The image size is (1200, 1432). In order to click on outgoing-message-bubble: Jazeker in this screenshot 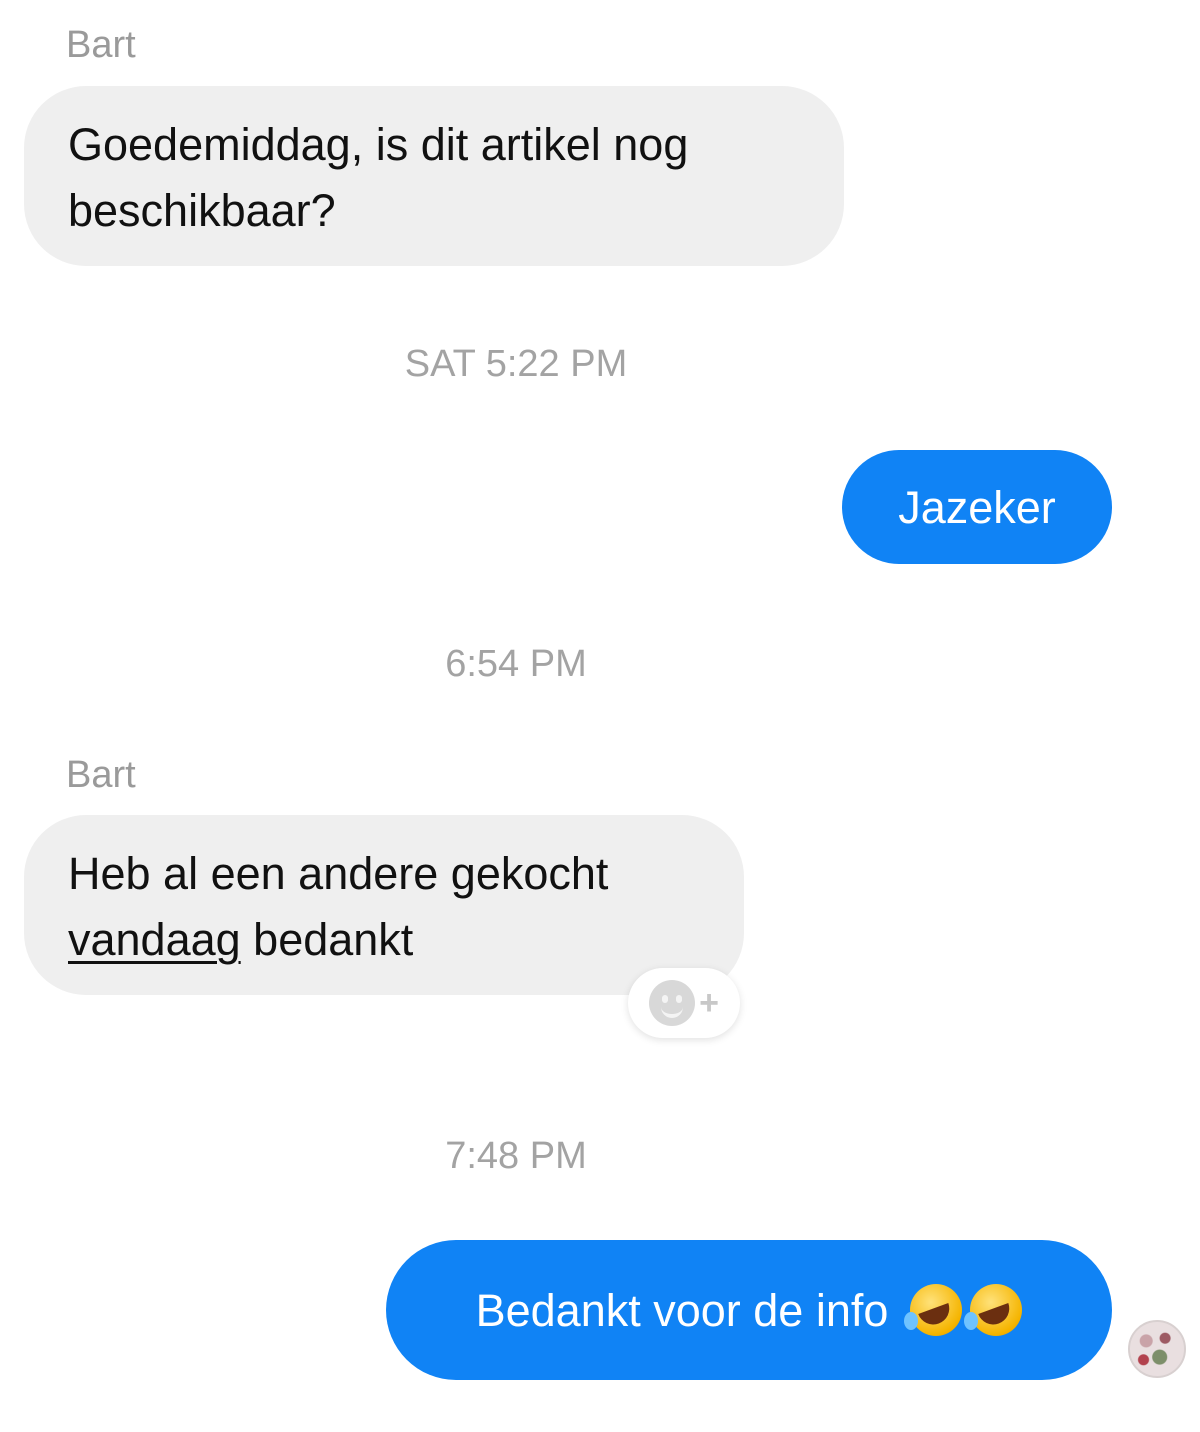, I will do `click(977, 507)`.